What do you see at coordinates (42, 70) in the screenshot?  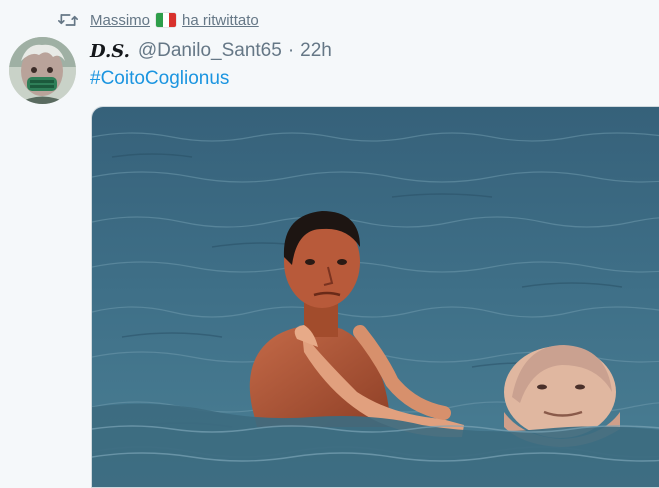 I see `avatar` at bounding box center [42, 70].